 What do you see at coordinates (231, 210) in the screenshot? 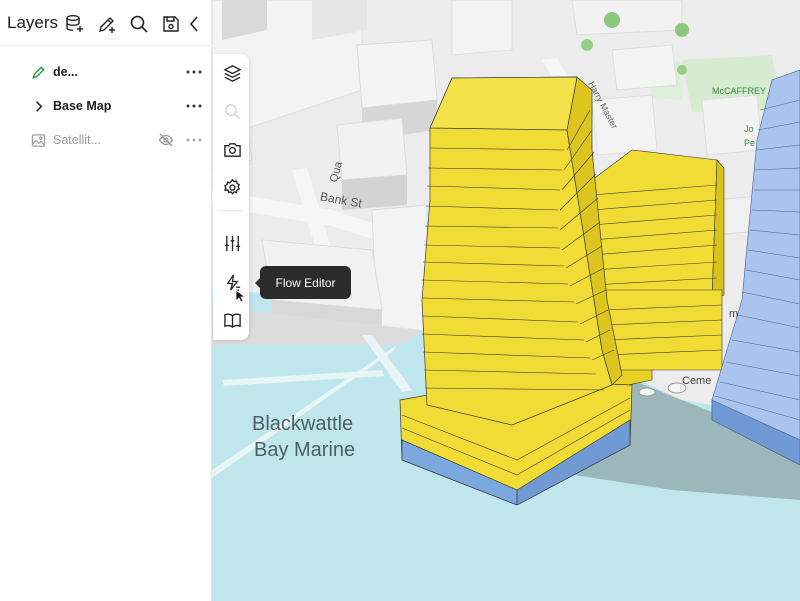
I see `toolbar-divider` at bounding box center [231, 210].